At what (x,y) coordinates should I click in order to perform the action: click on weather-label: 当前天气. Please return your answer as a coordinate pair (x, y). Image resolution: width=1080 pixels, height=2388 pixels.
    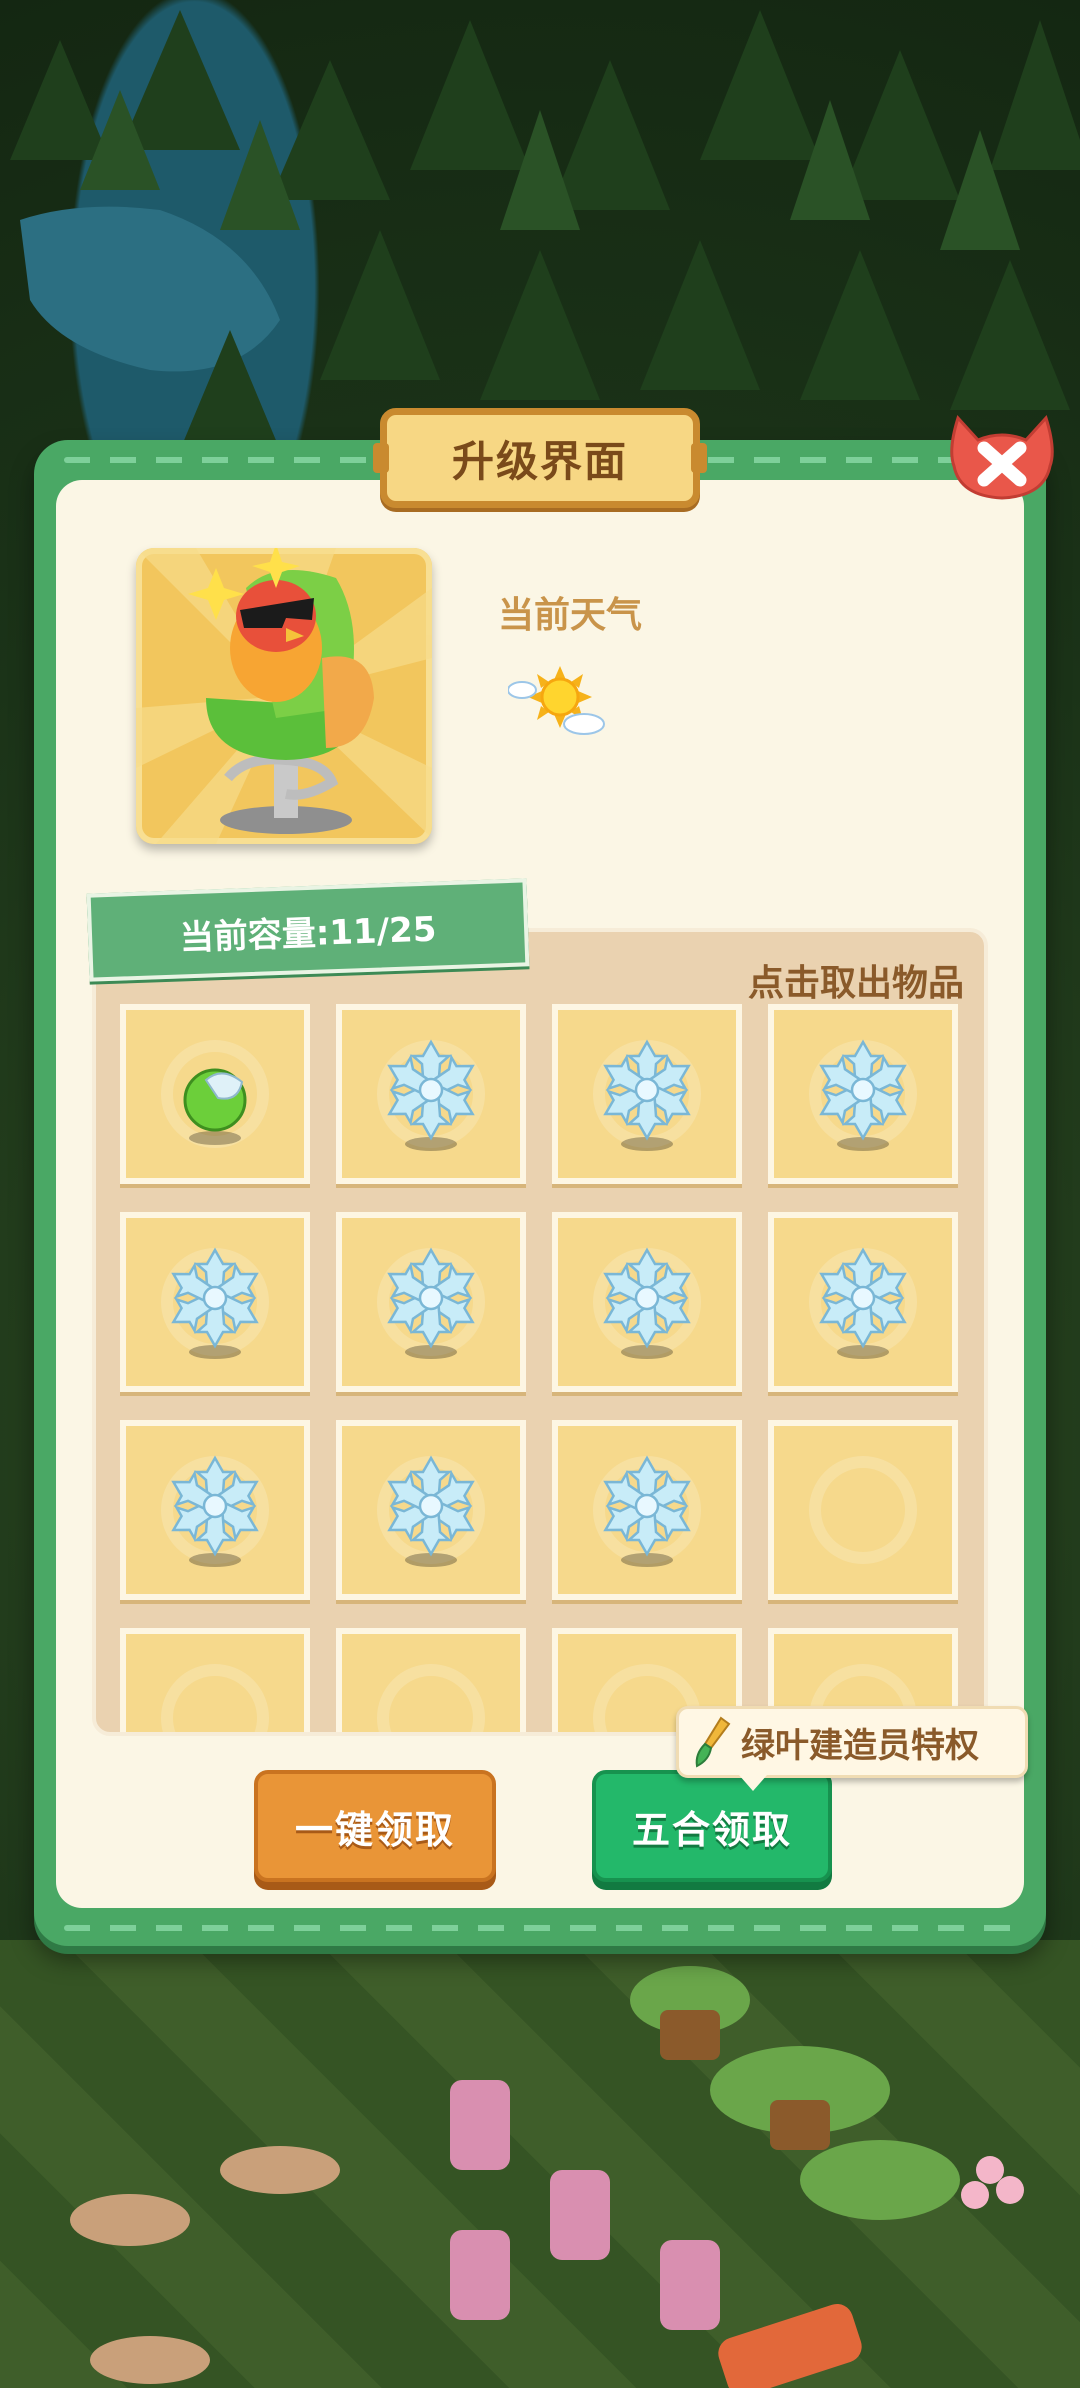
    Looking at the image, I should click on (570, 615).